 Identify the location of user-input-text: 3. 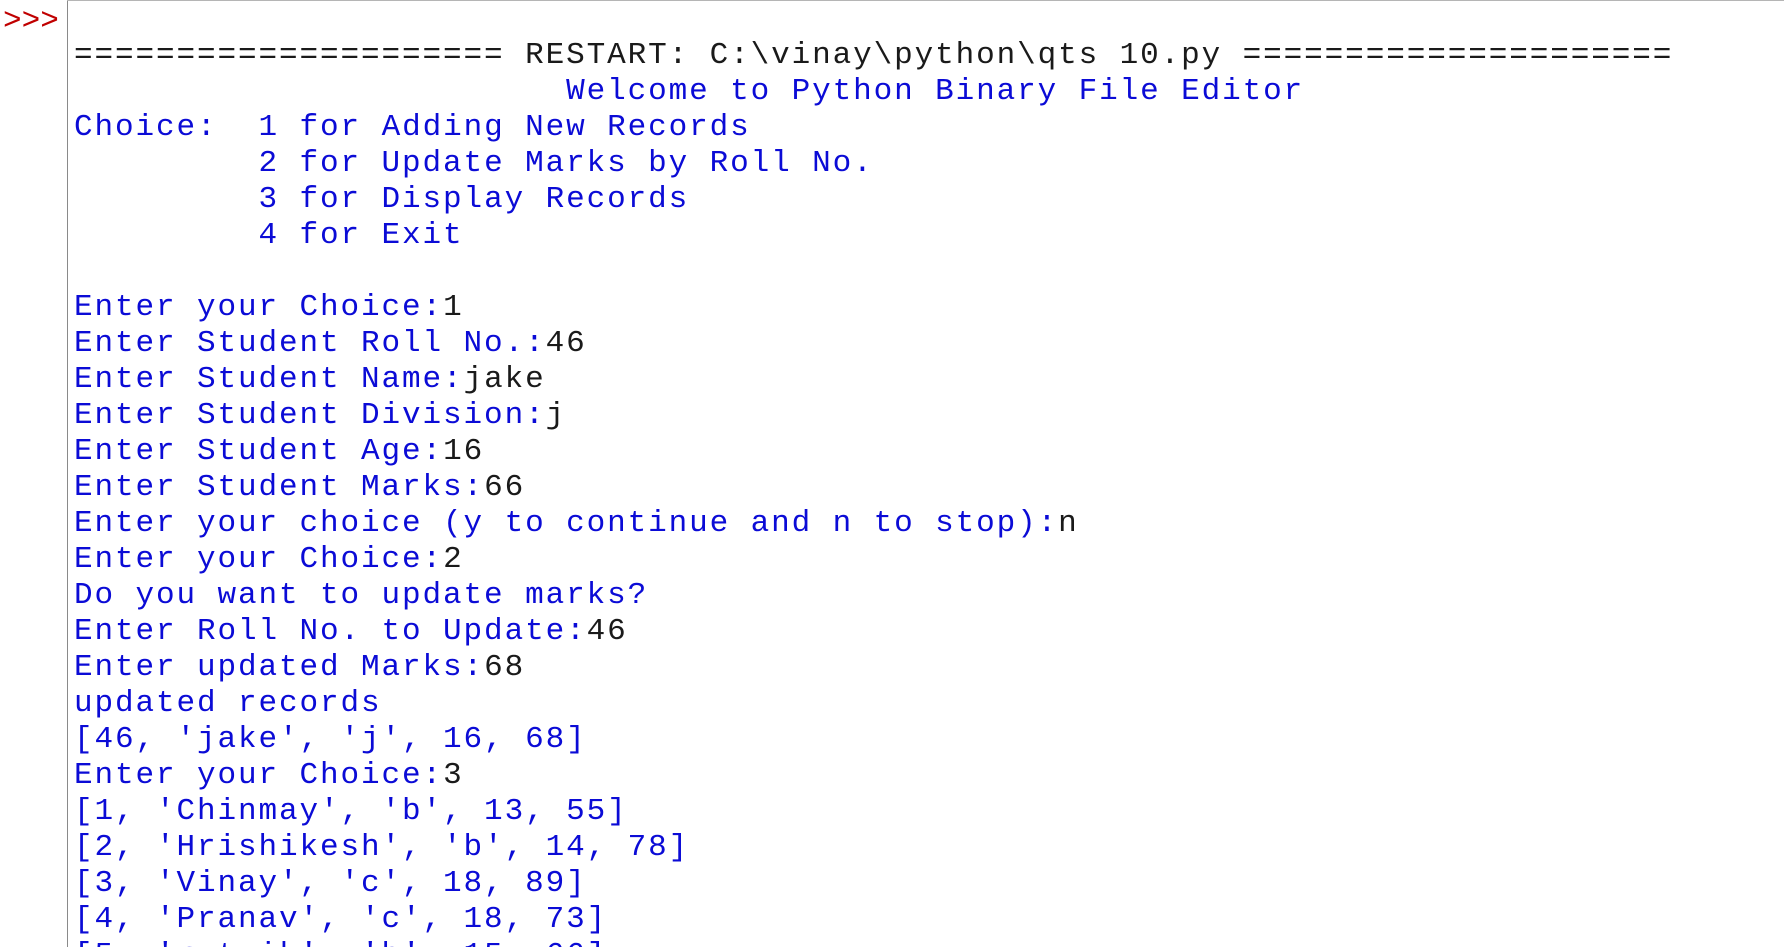
(453, 775).